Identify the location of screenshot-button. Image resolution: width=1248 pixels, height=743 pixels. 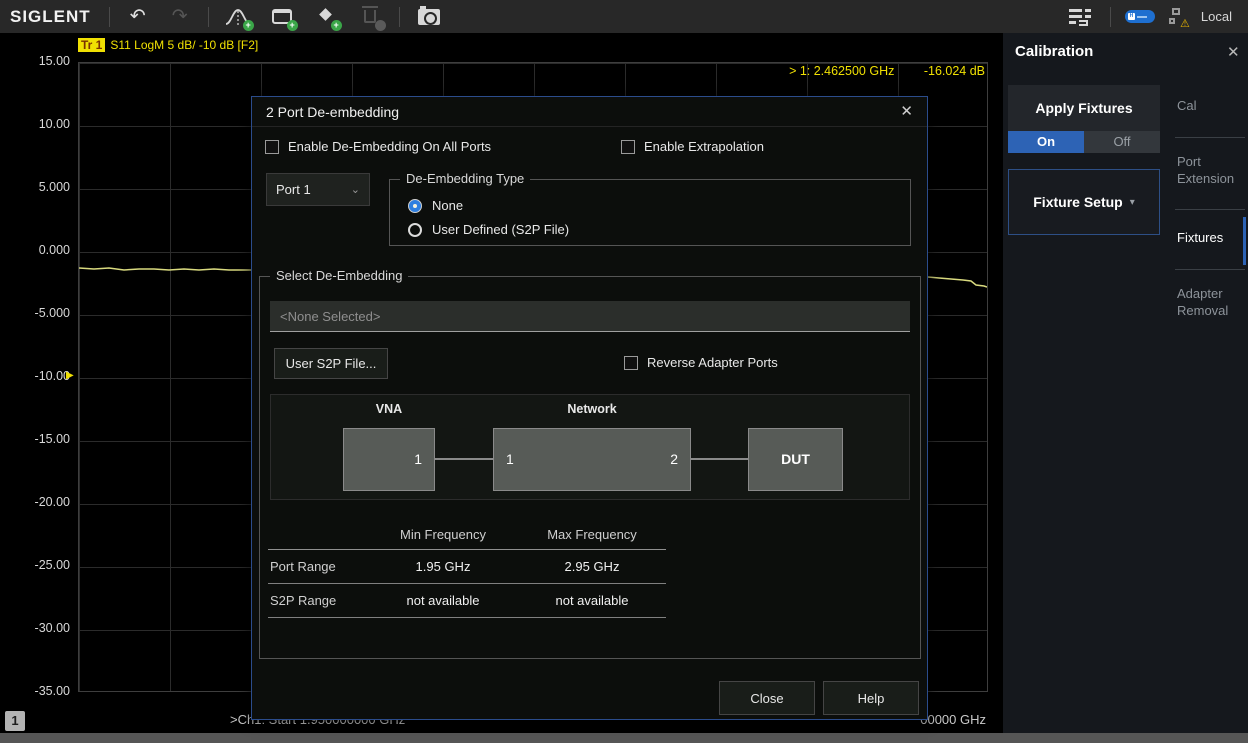
(429, 17).